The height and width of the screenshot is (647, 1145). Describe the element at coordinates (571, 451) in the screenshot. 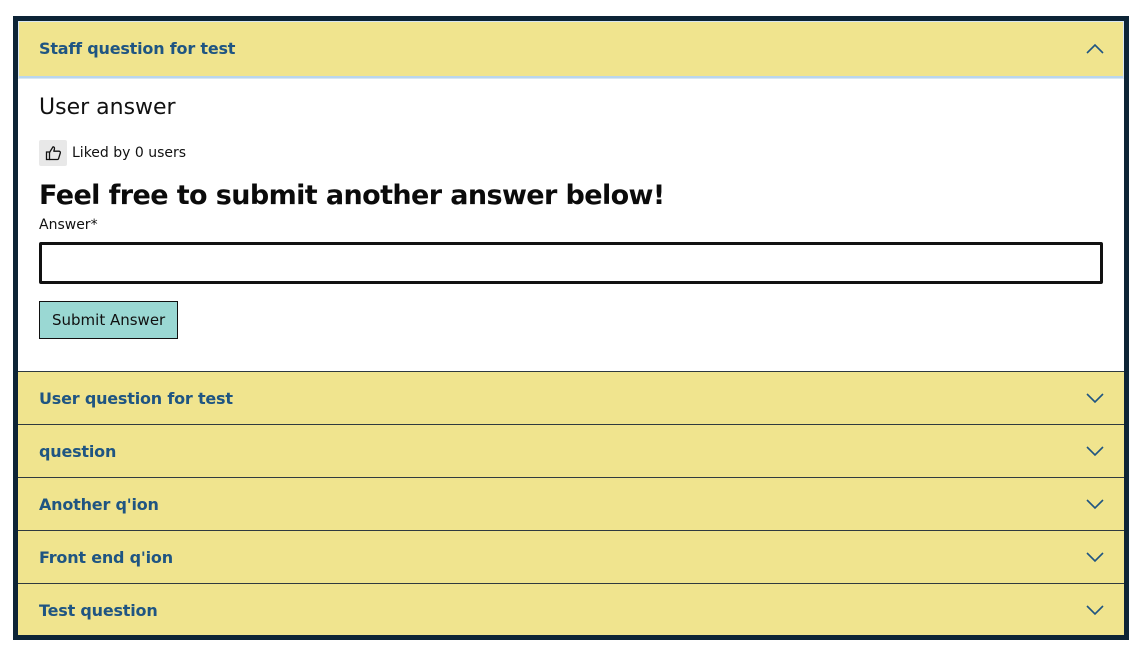

I see `accordion-header-question: question` at that location.